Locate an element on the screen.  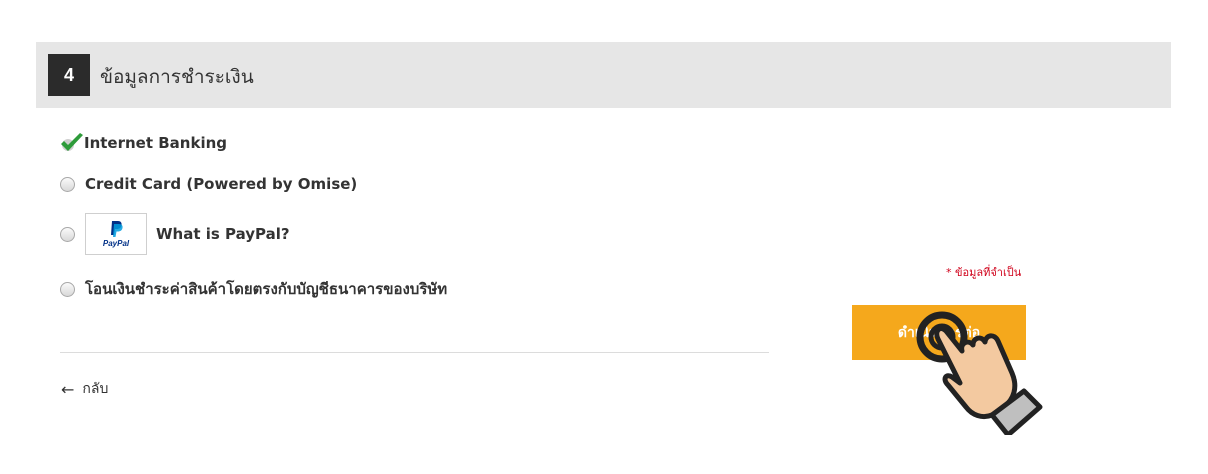
payment-option-internet-banking: Internet Banking is located at coordinates (143, 143).